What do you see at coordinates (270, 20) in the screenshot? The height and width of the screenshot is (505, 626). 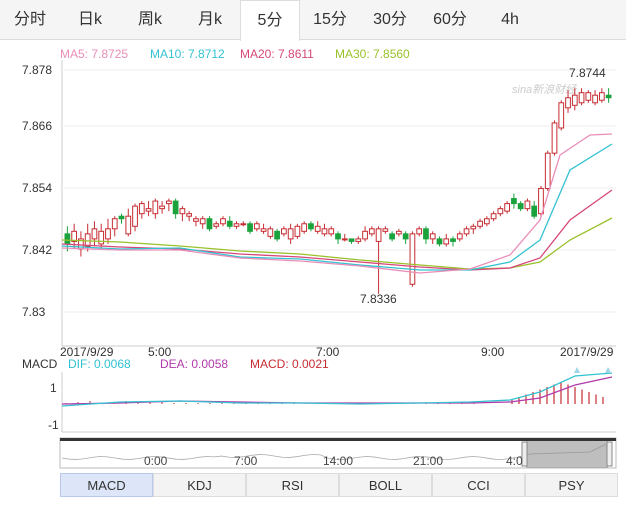 I see `period-tab: 5分` at bounding box center [270, 20].